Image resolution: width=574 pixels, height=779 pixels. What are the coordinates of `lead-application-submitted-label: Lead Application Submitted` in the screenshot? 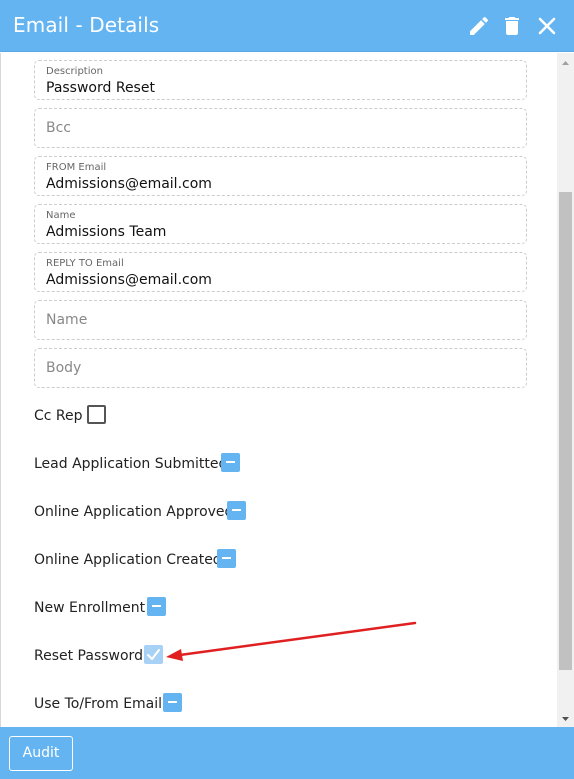 It's located at (131, 464).